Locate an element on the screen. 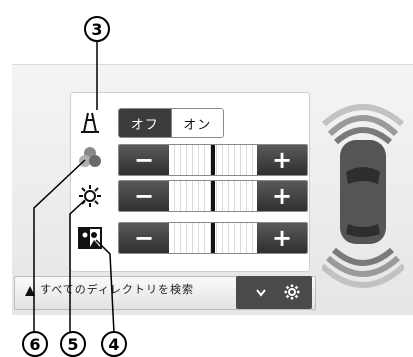  callout-3: 3 is located at coordinates (97, 29).